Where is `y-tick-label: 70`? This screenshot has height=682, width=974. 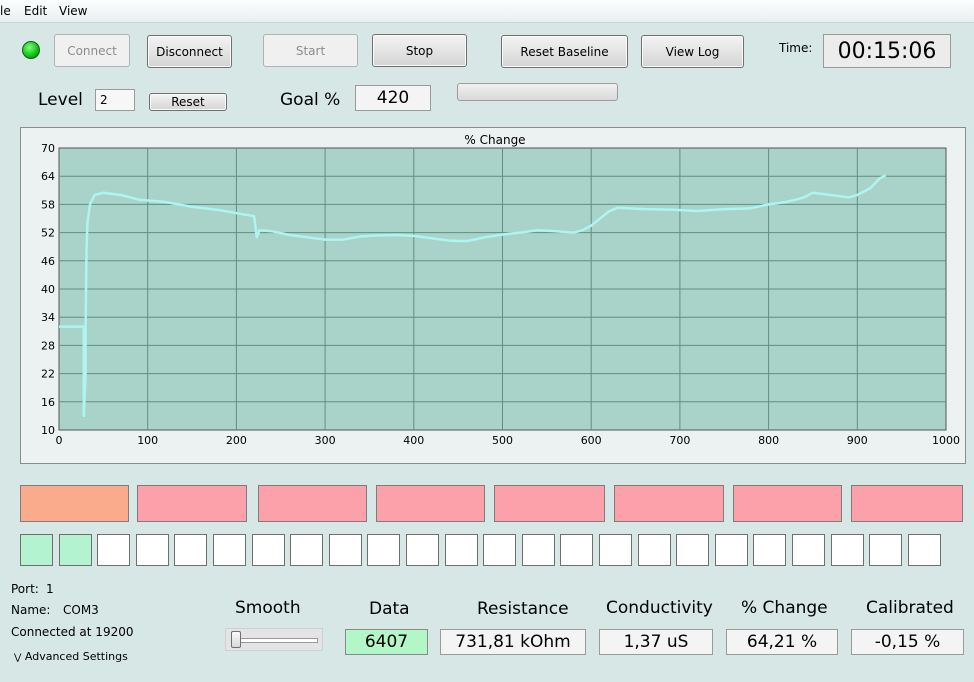 y-tick-label: 70 is located at coordinates (48, 148).